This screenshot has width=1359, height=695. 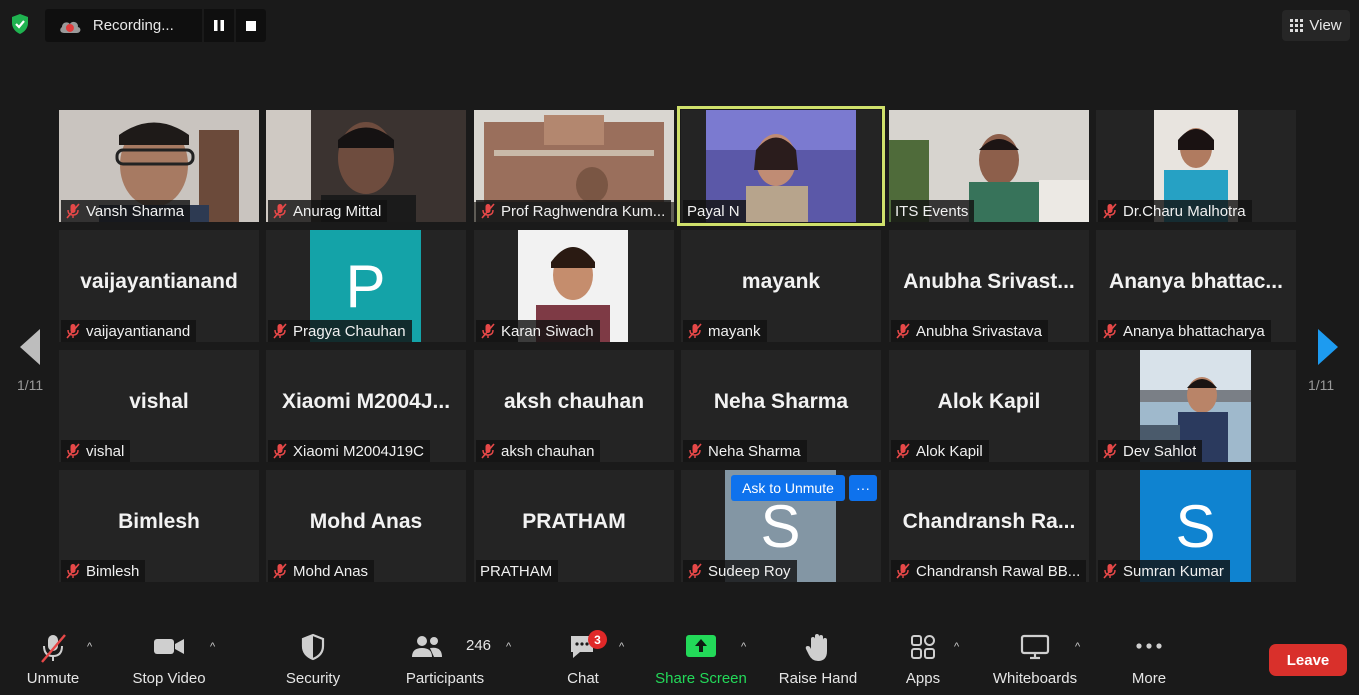 I want to click on participant-name-label: Dev Sahlot, so click(x=1150, y=451).